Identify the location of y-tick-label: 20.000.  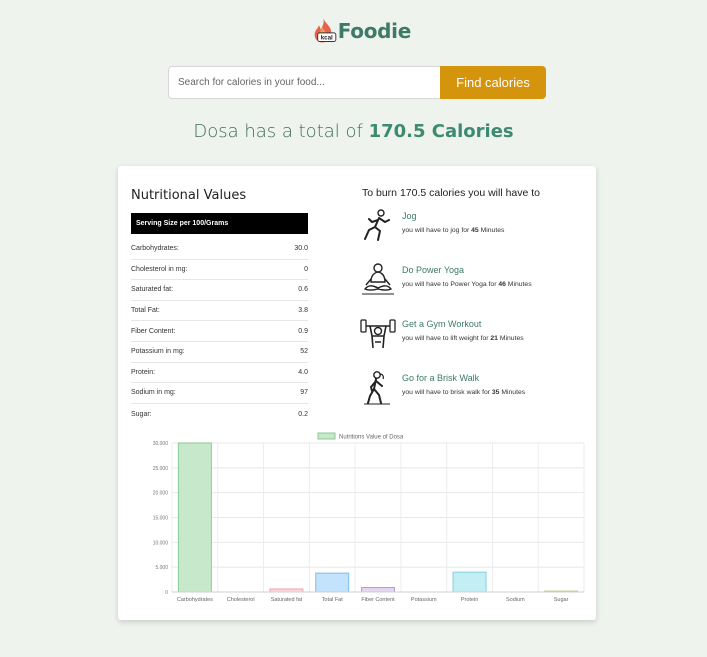
(161, 494).